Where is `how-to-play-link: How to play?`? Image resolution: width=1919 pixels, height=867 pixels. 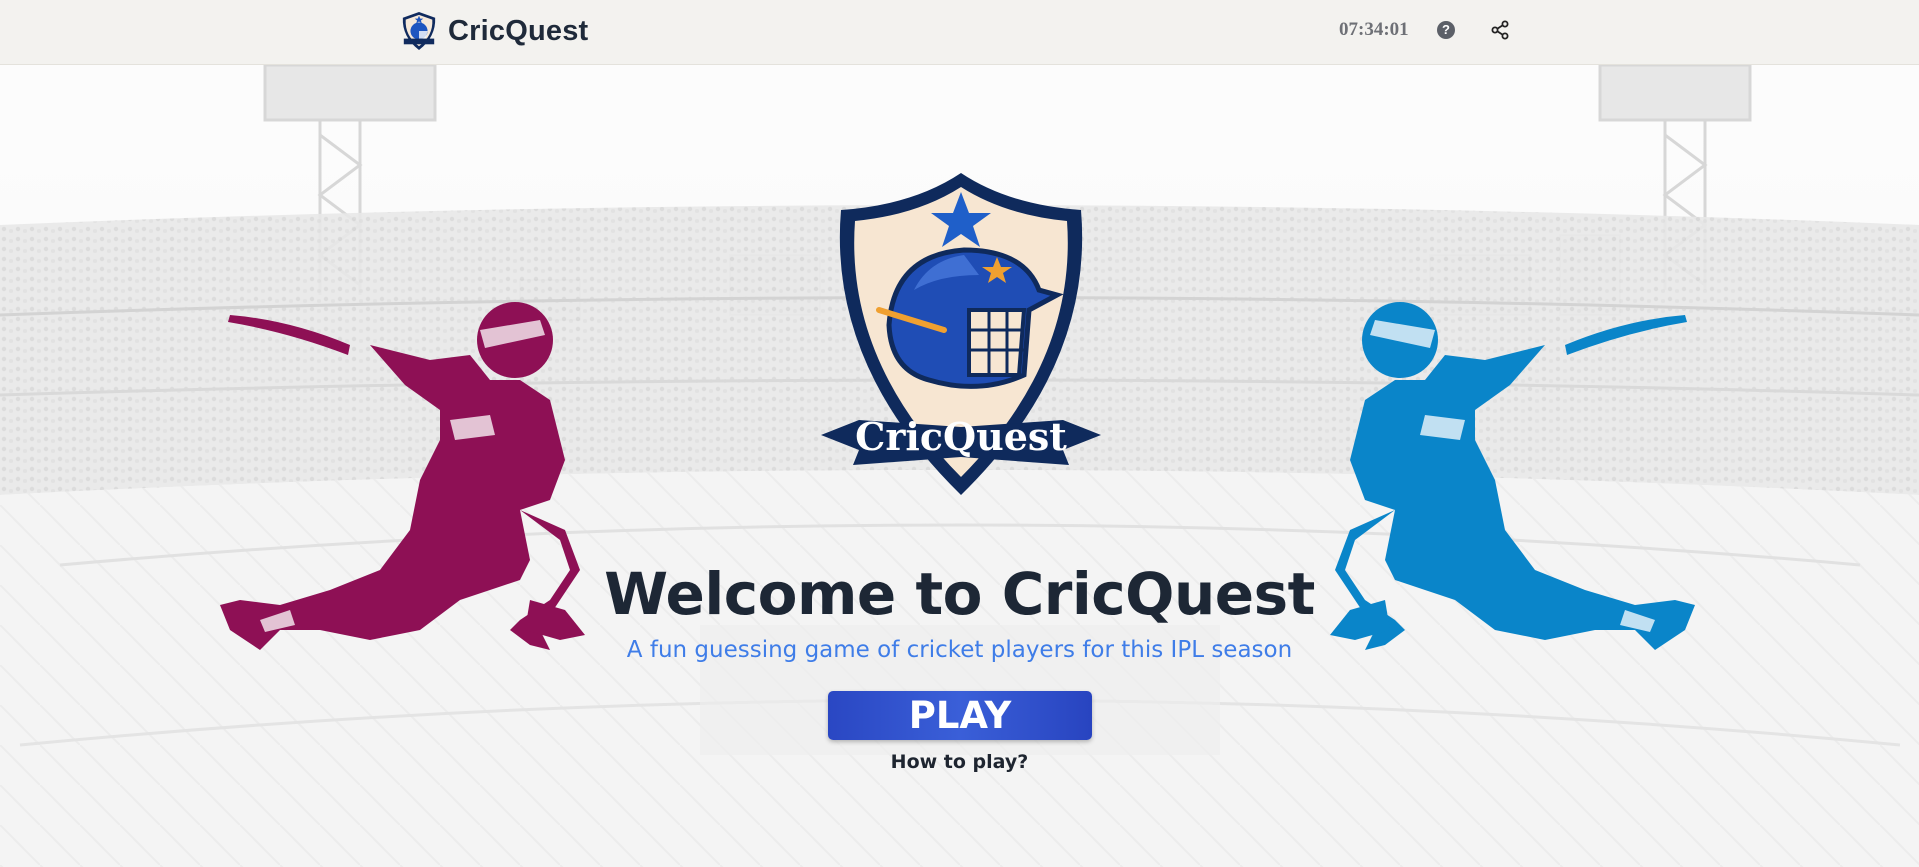 how-to-play-link: How to play? is located at coordinates (959, 762).